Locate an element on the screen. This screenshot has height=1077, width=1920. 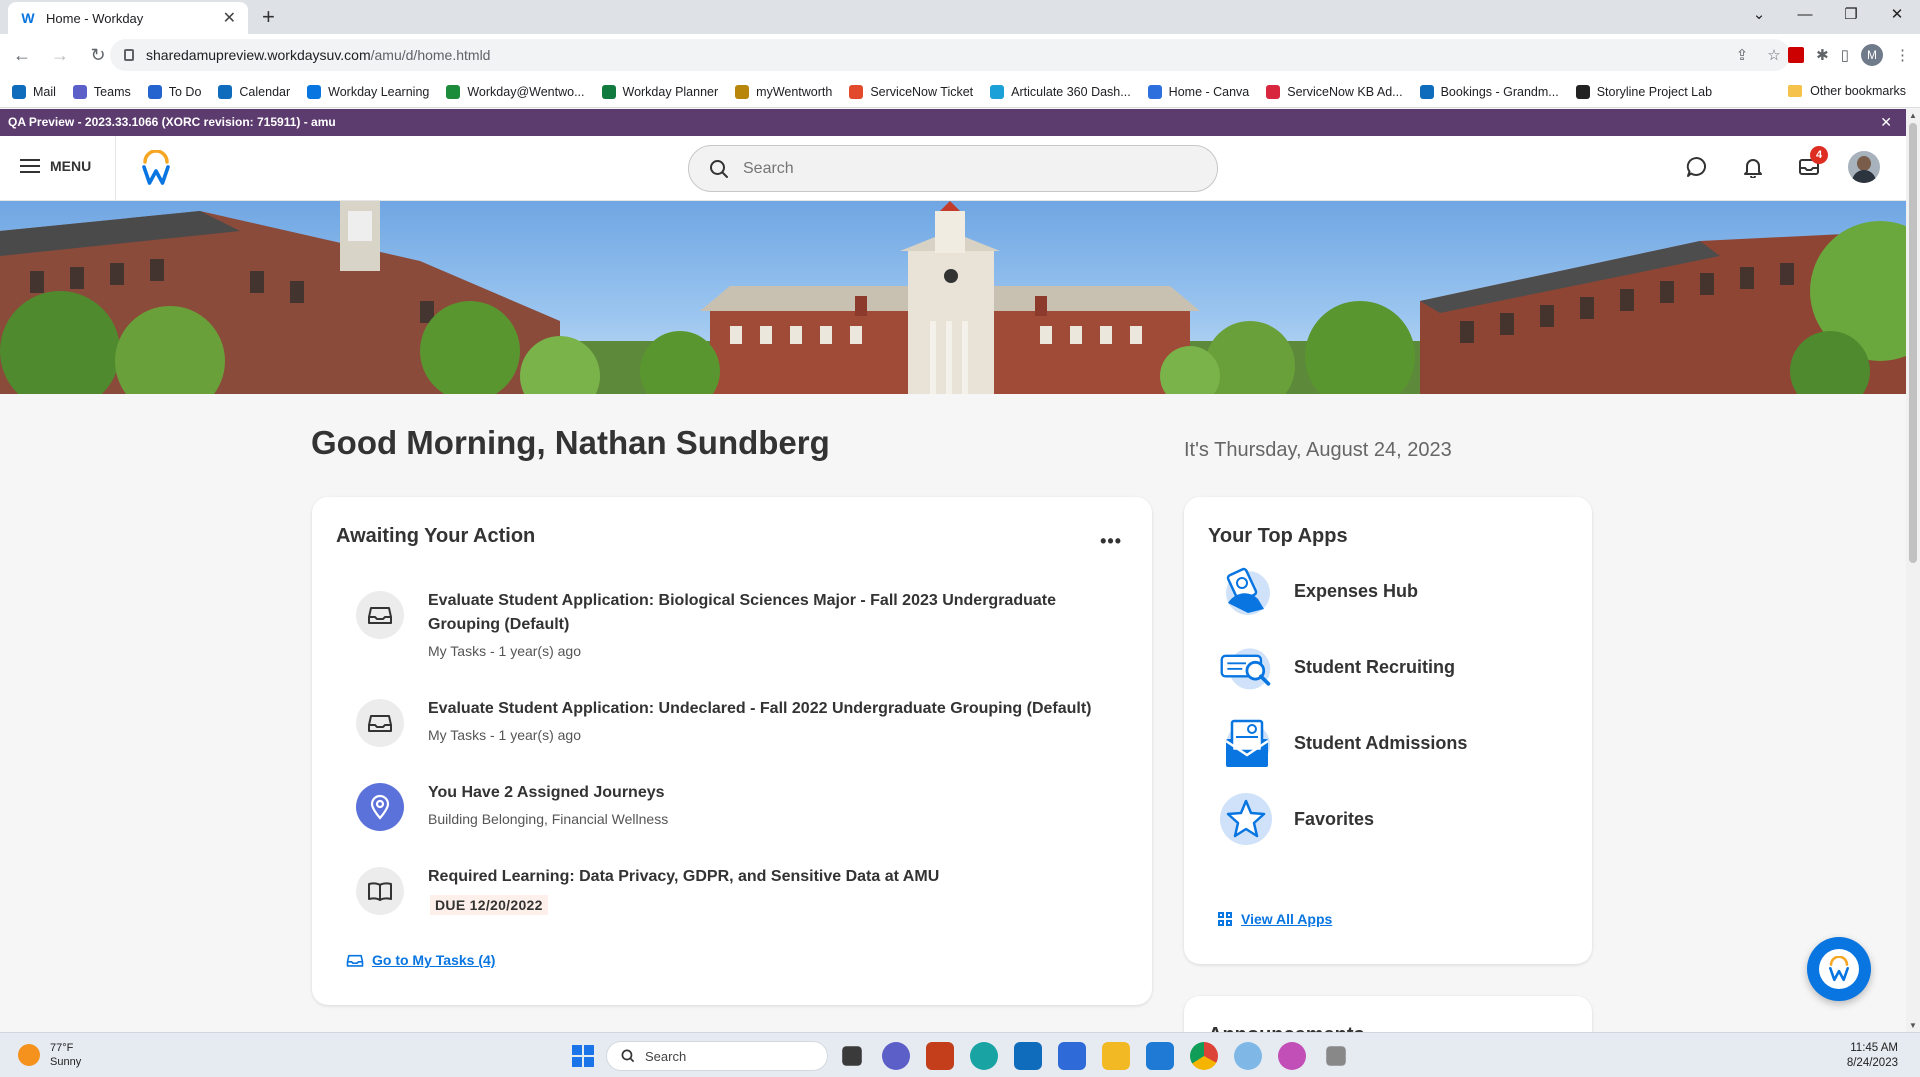
more-options-icon: ••• is located at coordinates (1111, 541).